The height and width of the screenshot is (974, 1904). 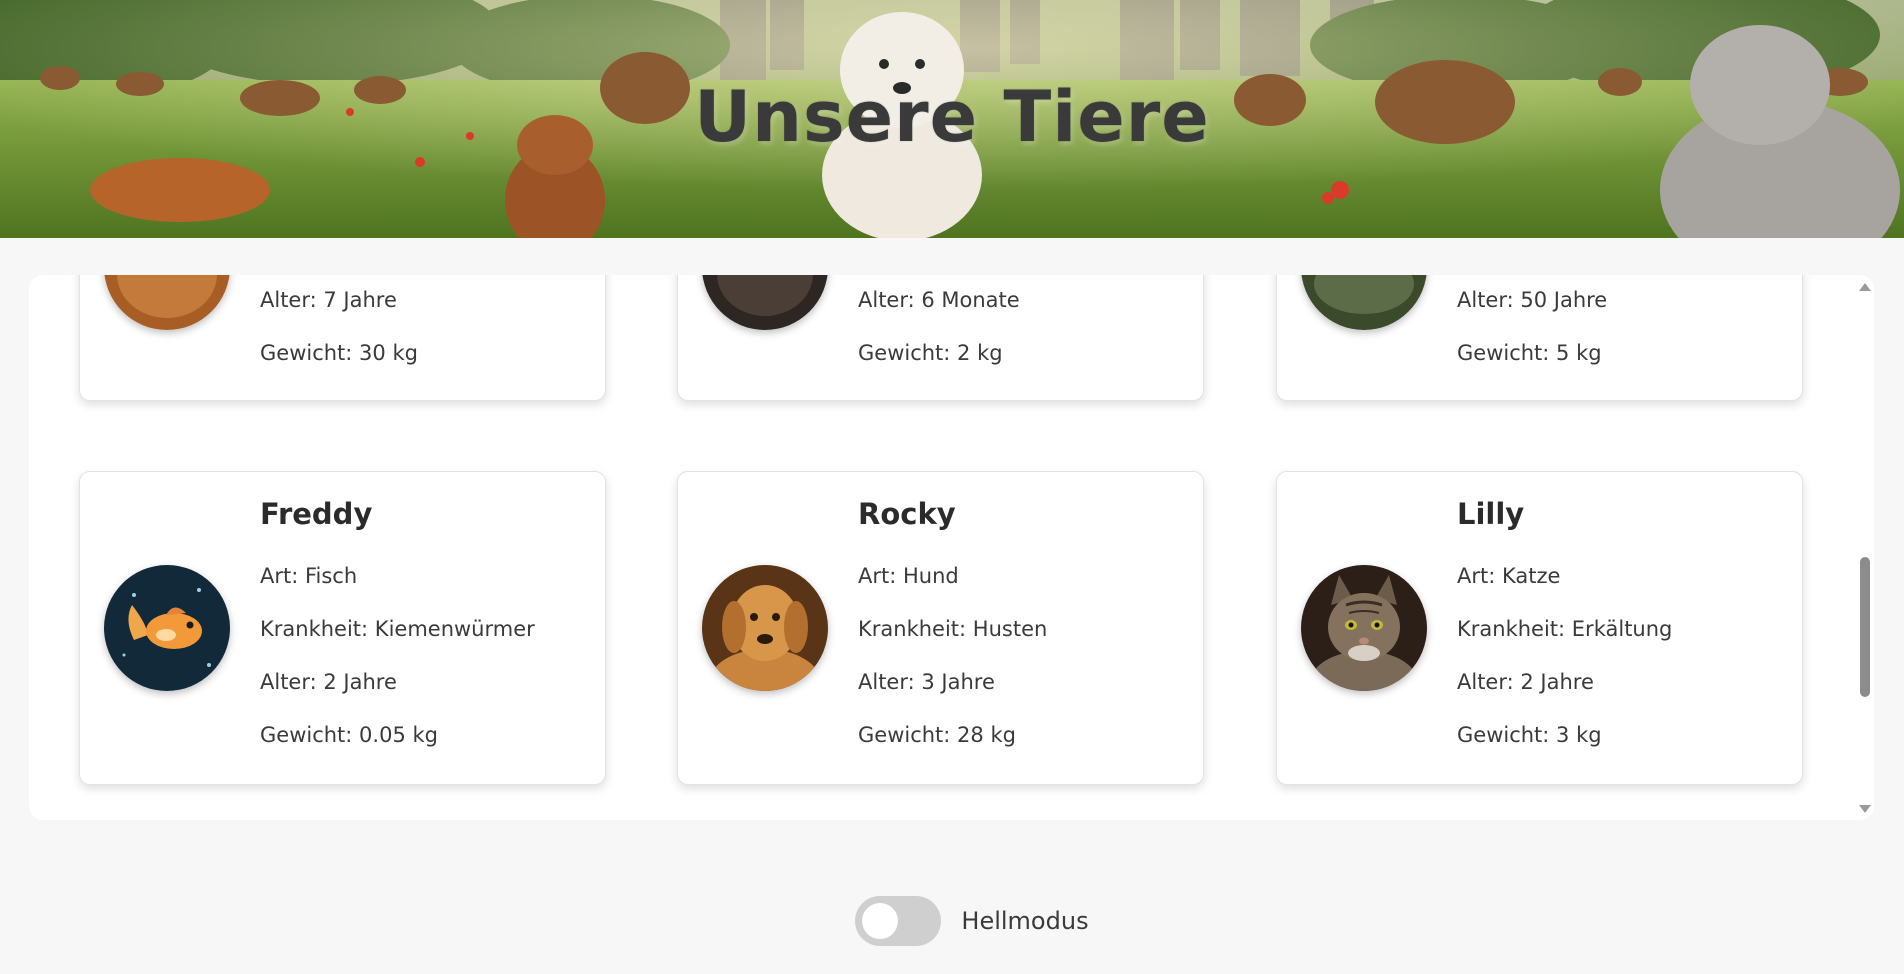 What do you see at coordinates (316, 514) in the screenshot?
I see `pet-name: Freddy` at bounding box center [316, 514].